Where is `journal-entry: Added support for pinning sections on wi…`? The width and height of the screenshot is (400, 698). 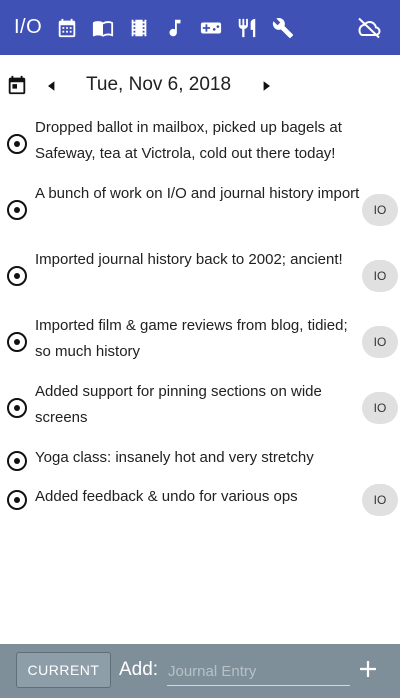
journal-entry: Added support for pinning sections on wi… is located at coordinates (200, 412).